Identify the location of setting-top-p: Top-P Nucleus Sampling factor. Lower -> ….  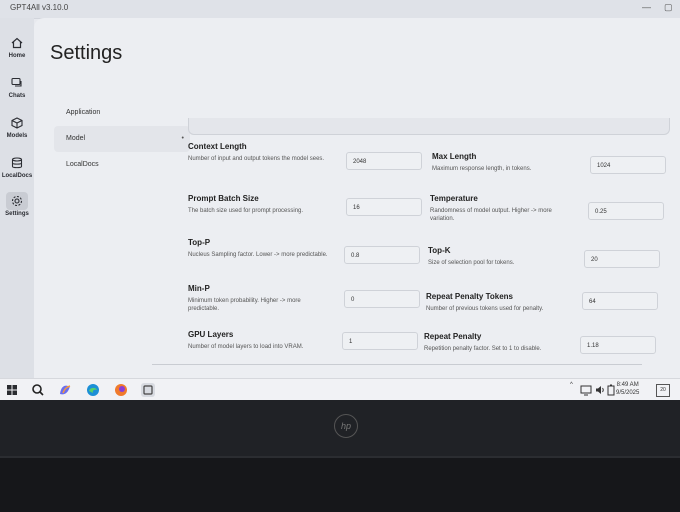
(259, 248).